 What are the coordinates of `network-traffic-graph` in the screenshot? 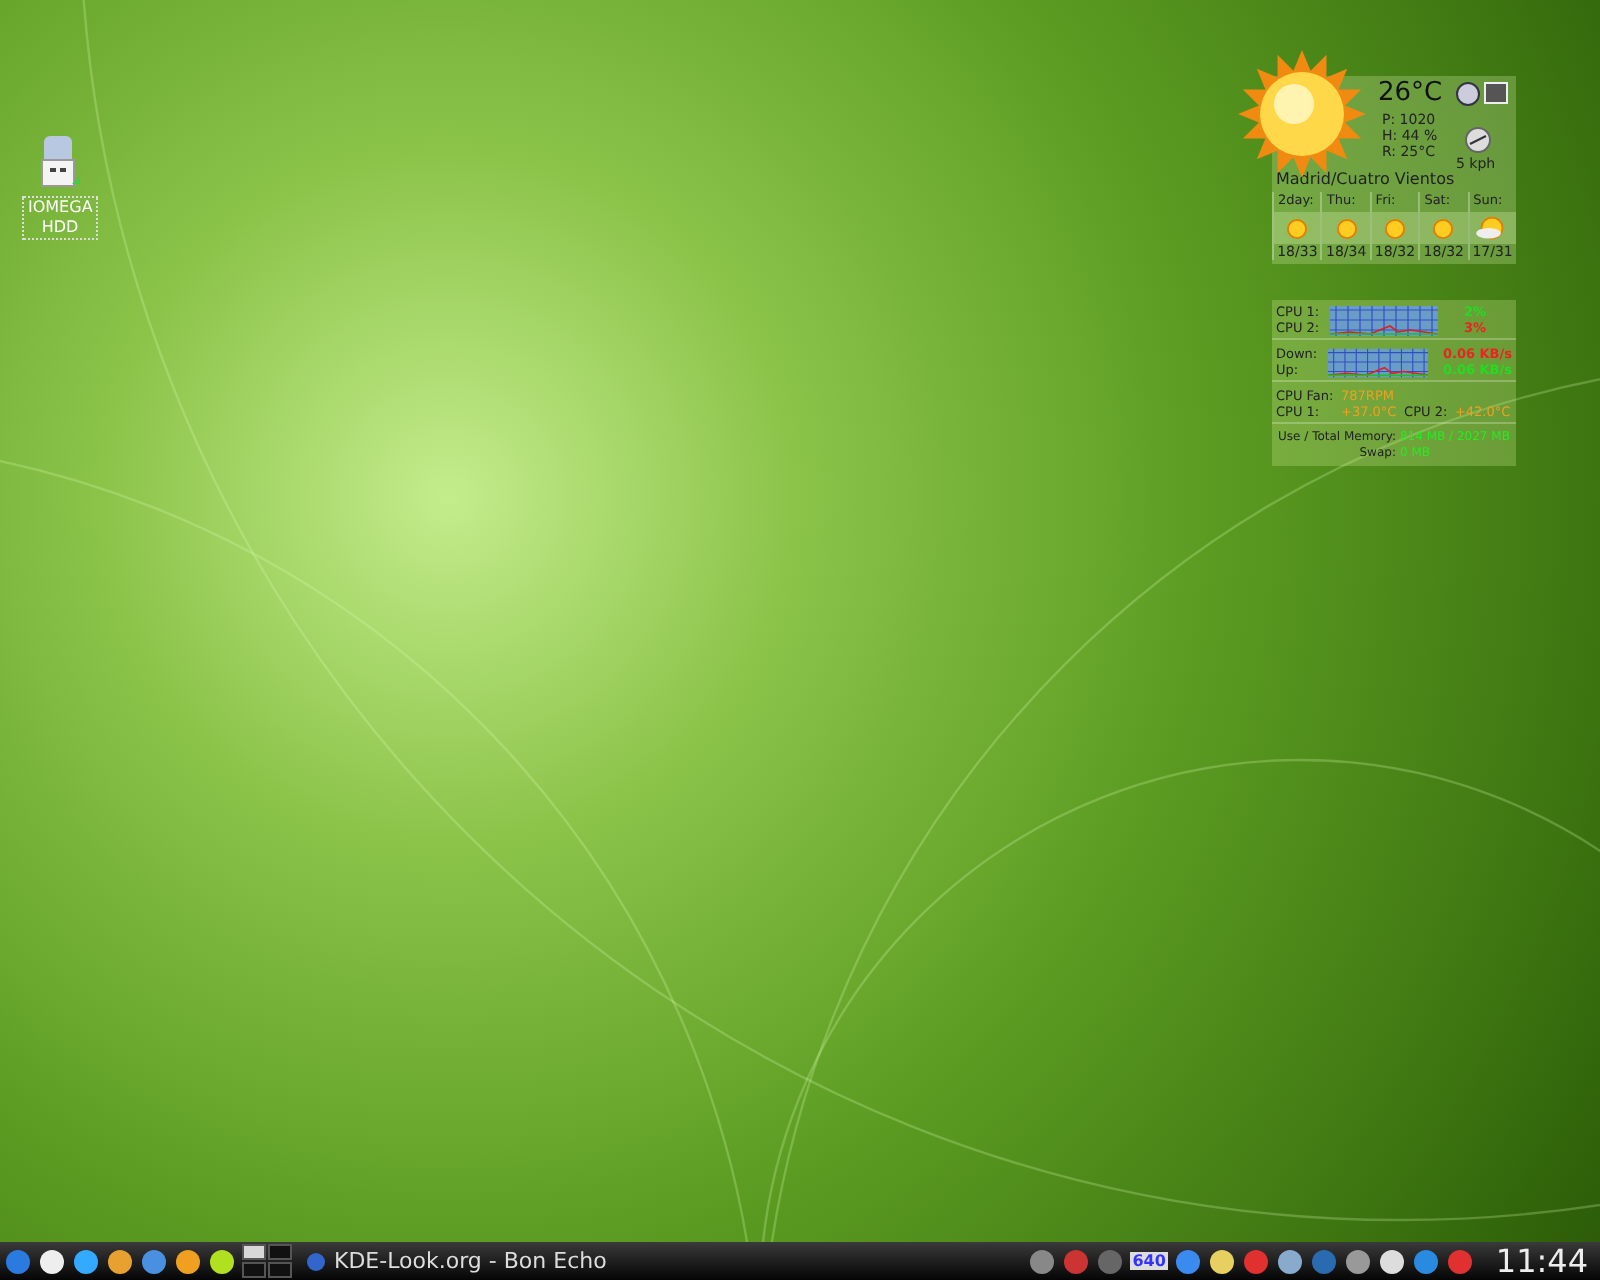 It's located at (1378, 362).